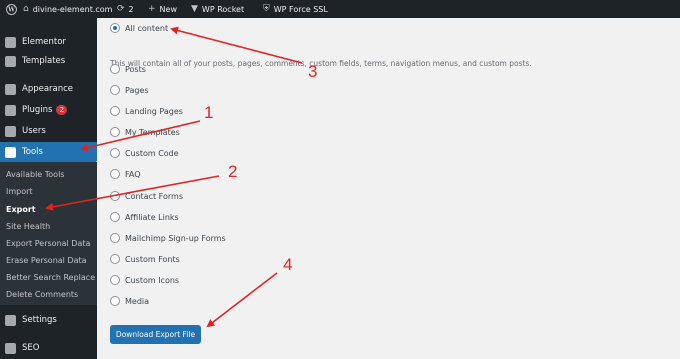 This screenshot has height=359, width=680. What do you see at coordinates (28, 226) in the screenshot?
I see `submenu-item-site-health: Site Health` at bounding box center [28, 226].